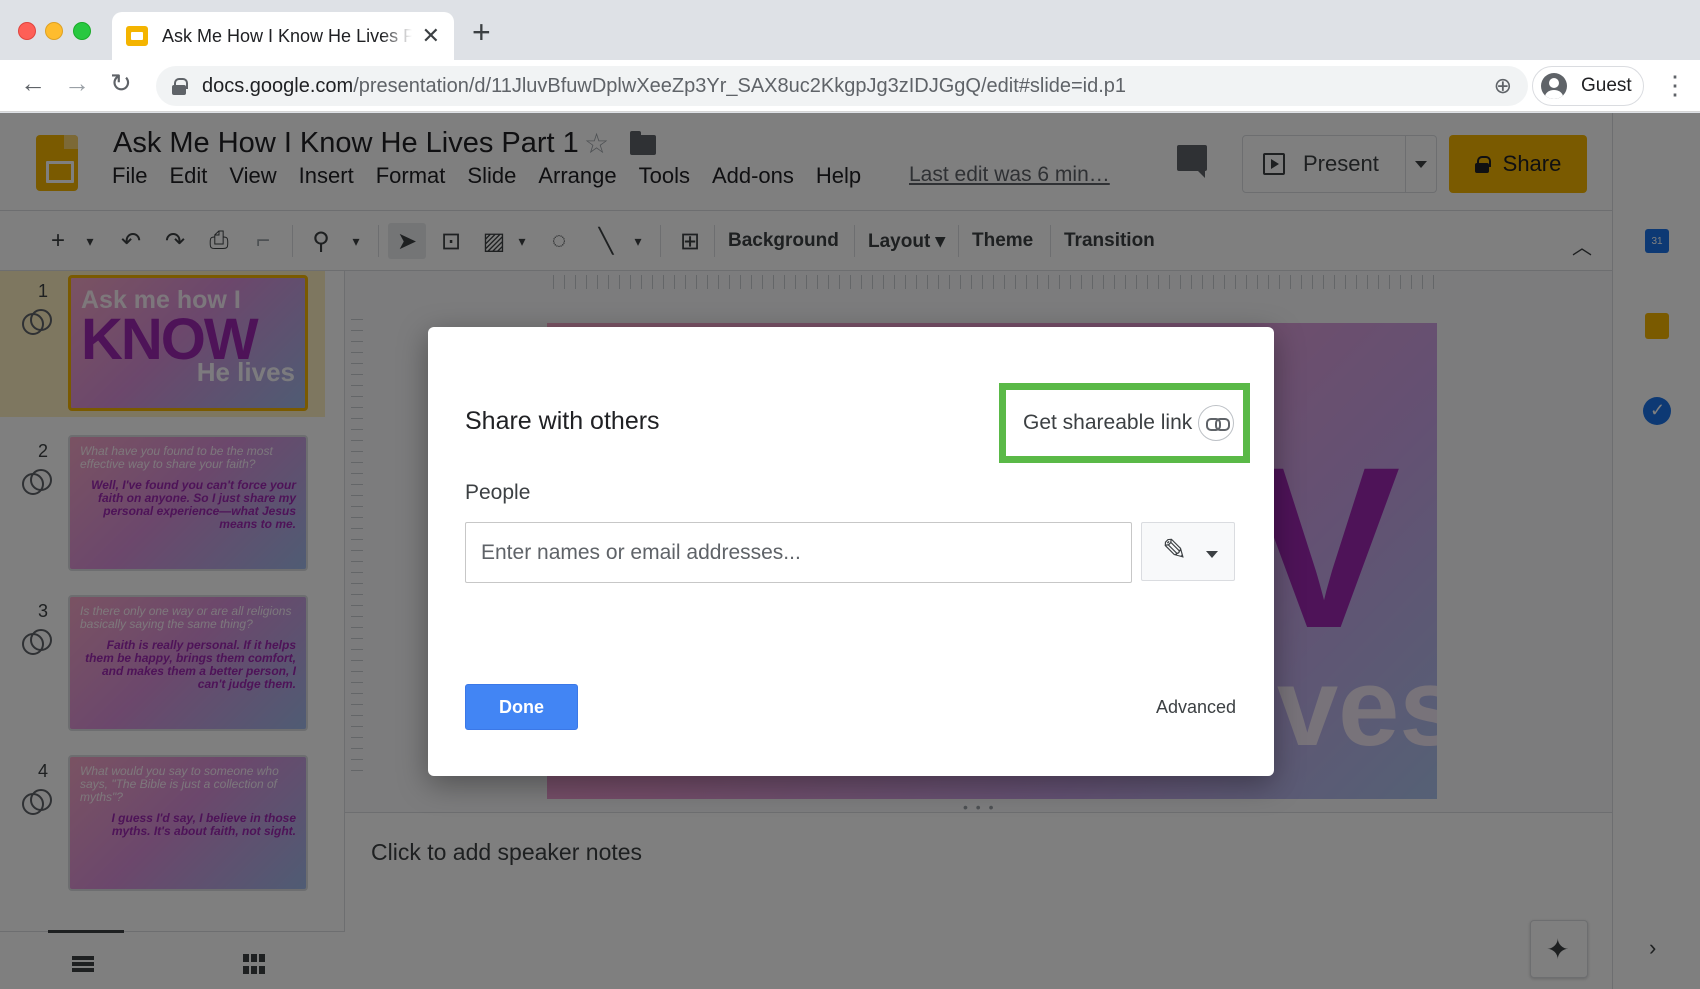  I want to click on profile-button: Guest, so click(1588, 86).